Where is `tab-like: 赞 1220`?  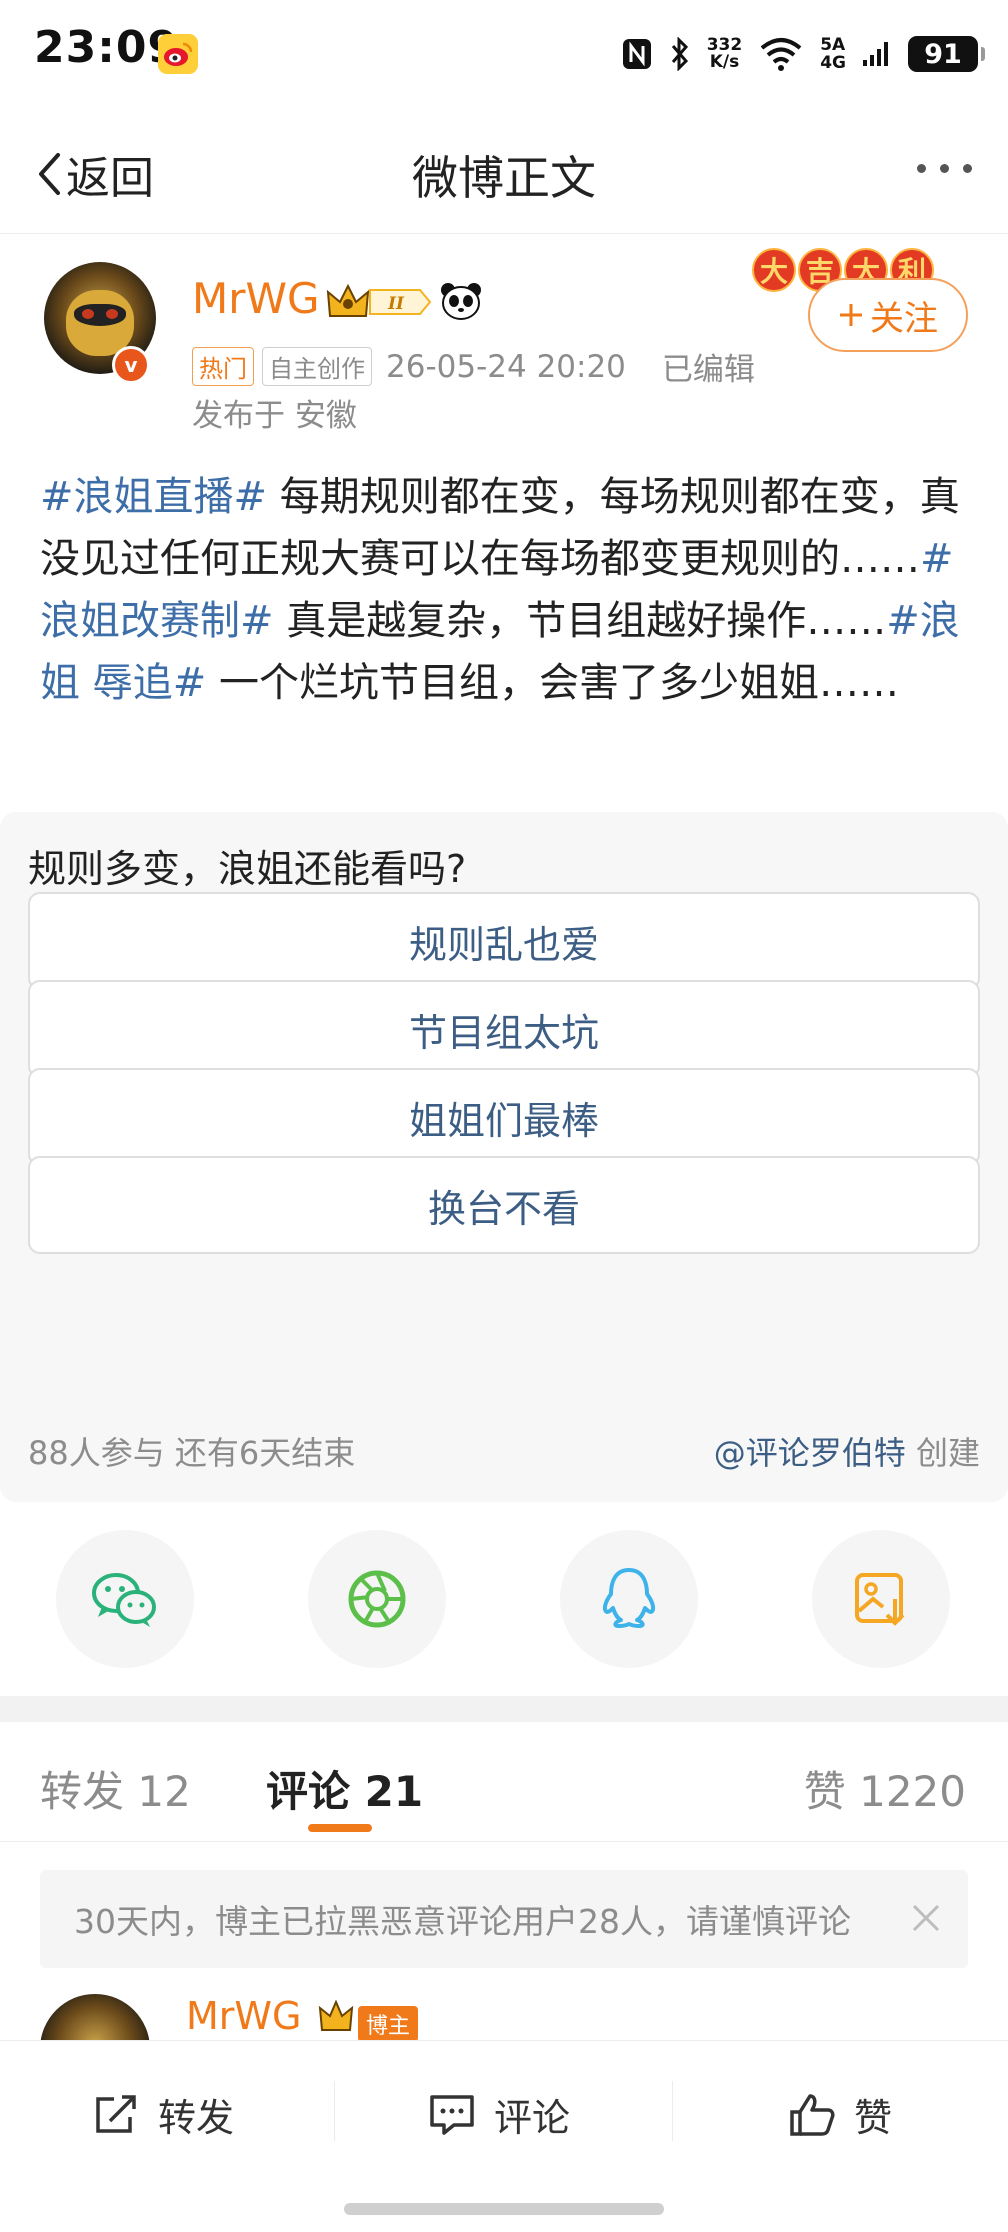
tab-like: 赞 1220 is located at coordinates (885, 1788).